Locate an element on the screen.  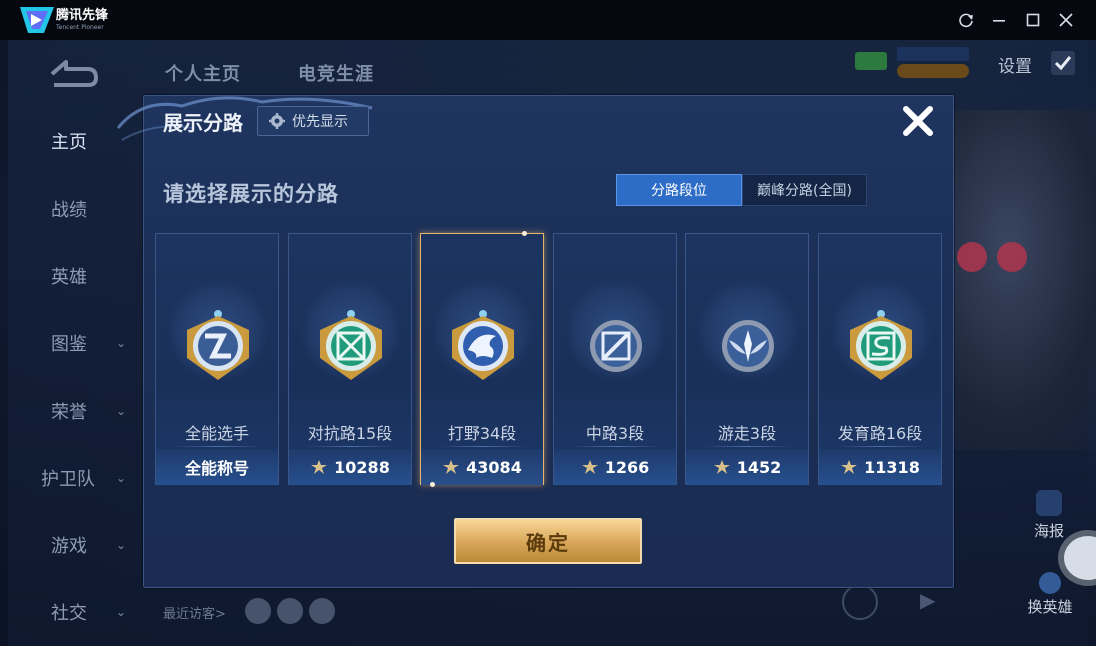
reward-badge is located at coordinates (933, 71).